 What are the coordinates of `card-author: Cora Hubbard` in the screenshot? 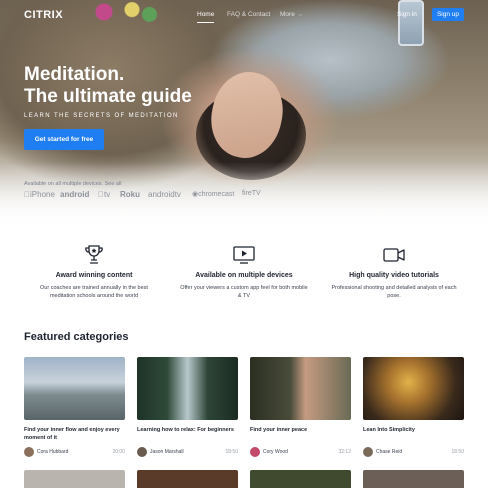 It's located at (53, 452).